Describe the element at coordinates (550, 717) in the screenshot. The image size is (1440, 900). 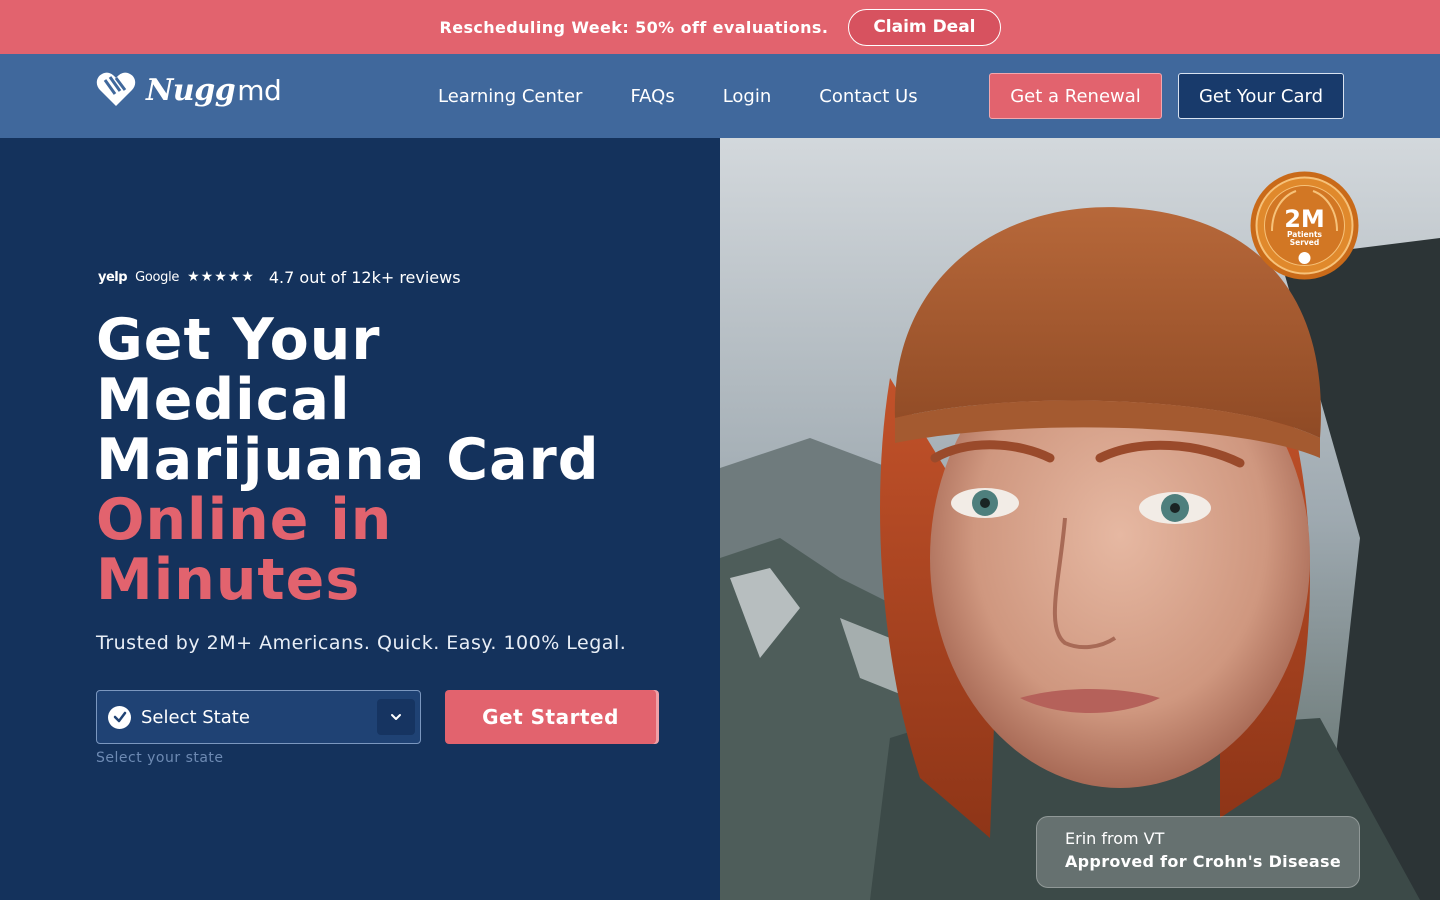
I see `get-started-button: Get Started` at that location.